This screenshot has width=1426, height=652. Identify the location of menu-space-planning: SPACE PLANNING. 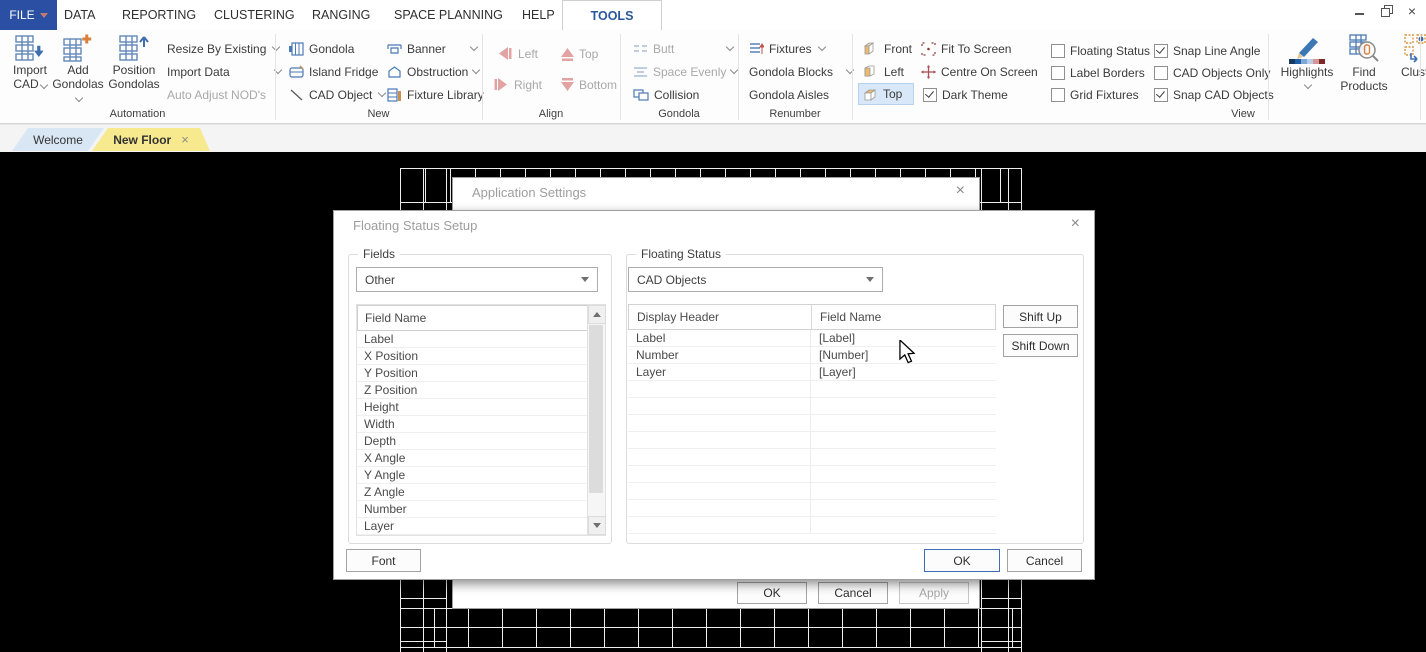
(448, 15).